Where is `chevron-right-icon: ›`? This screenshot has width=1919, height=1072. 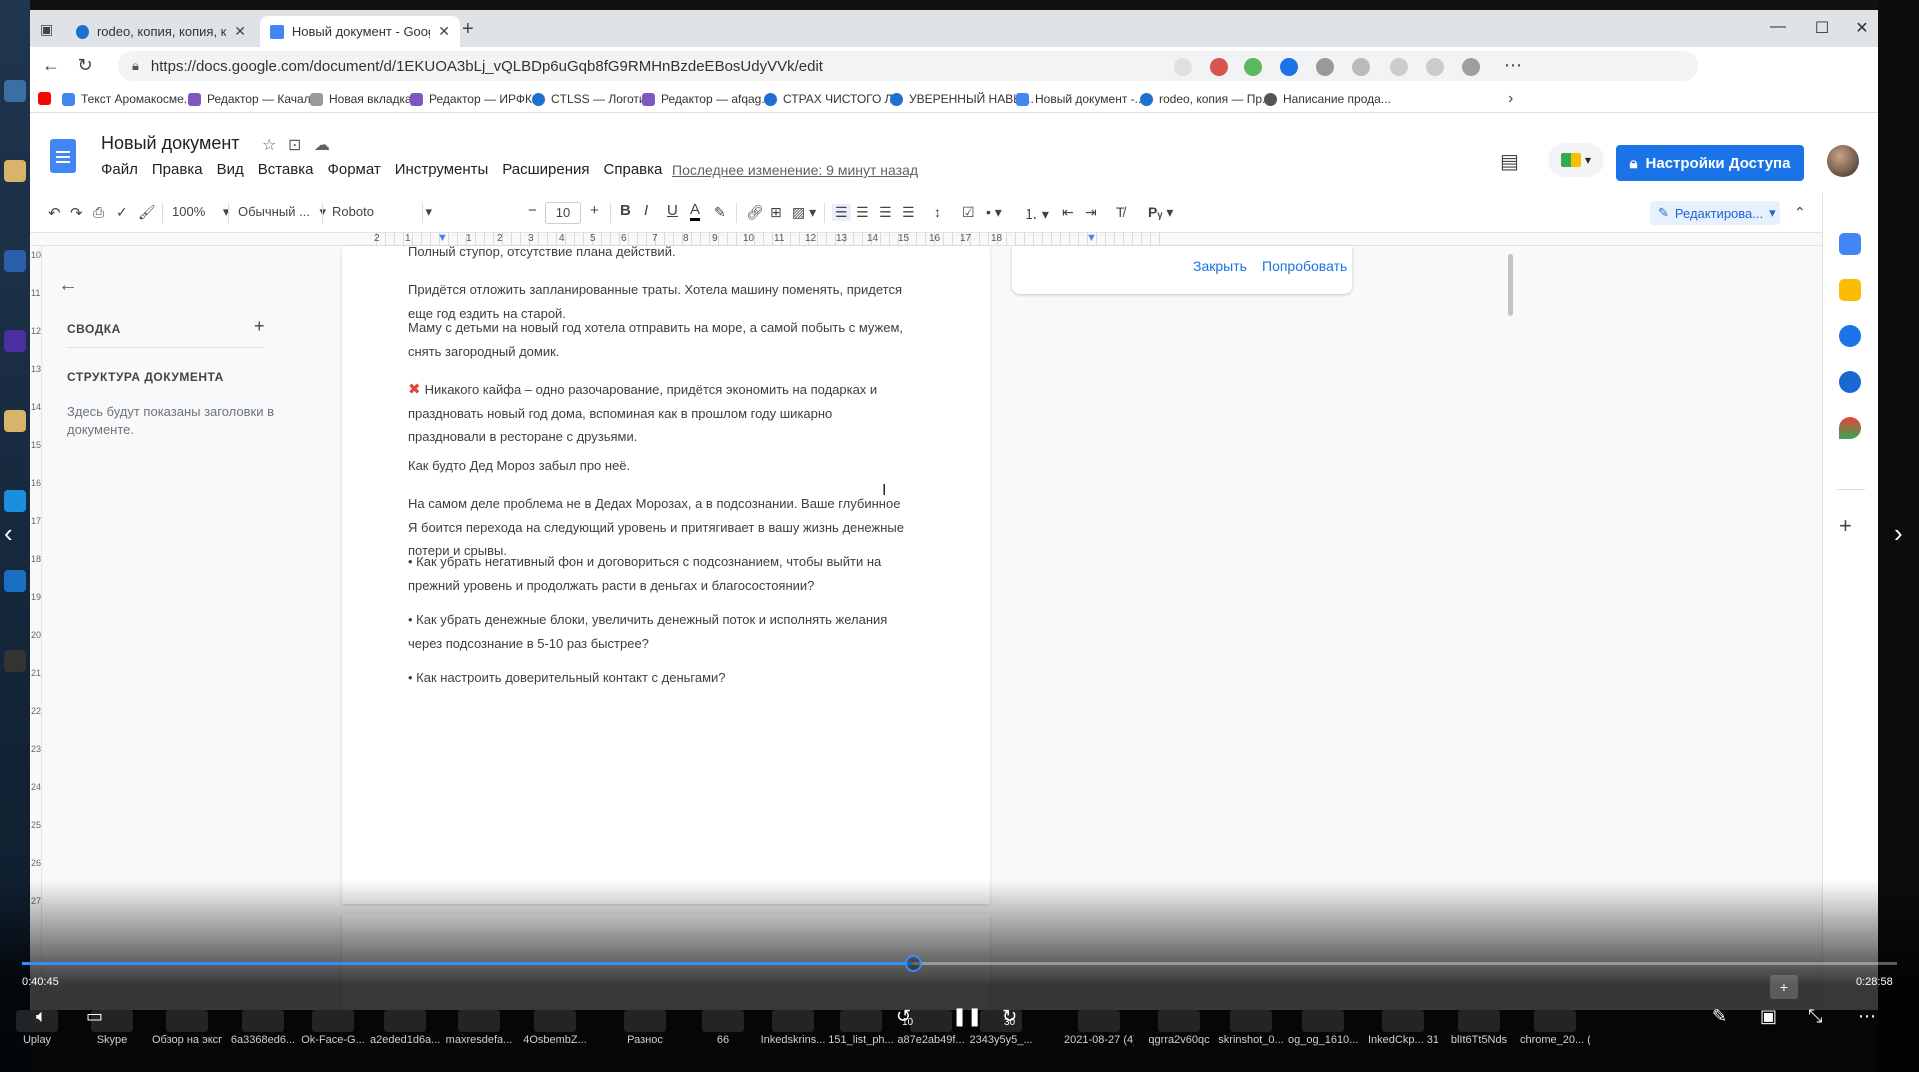
chevron-right-icon: › is located at coordinates (1510, 99).